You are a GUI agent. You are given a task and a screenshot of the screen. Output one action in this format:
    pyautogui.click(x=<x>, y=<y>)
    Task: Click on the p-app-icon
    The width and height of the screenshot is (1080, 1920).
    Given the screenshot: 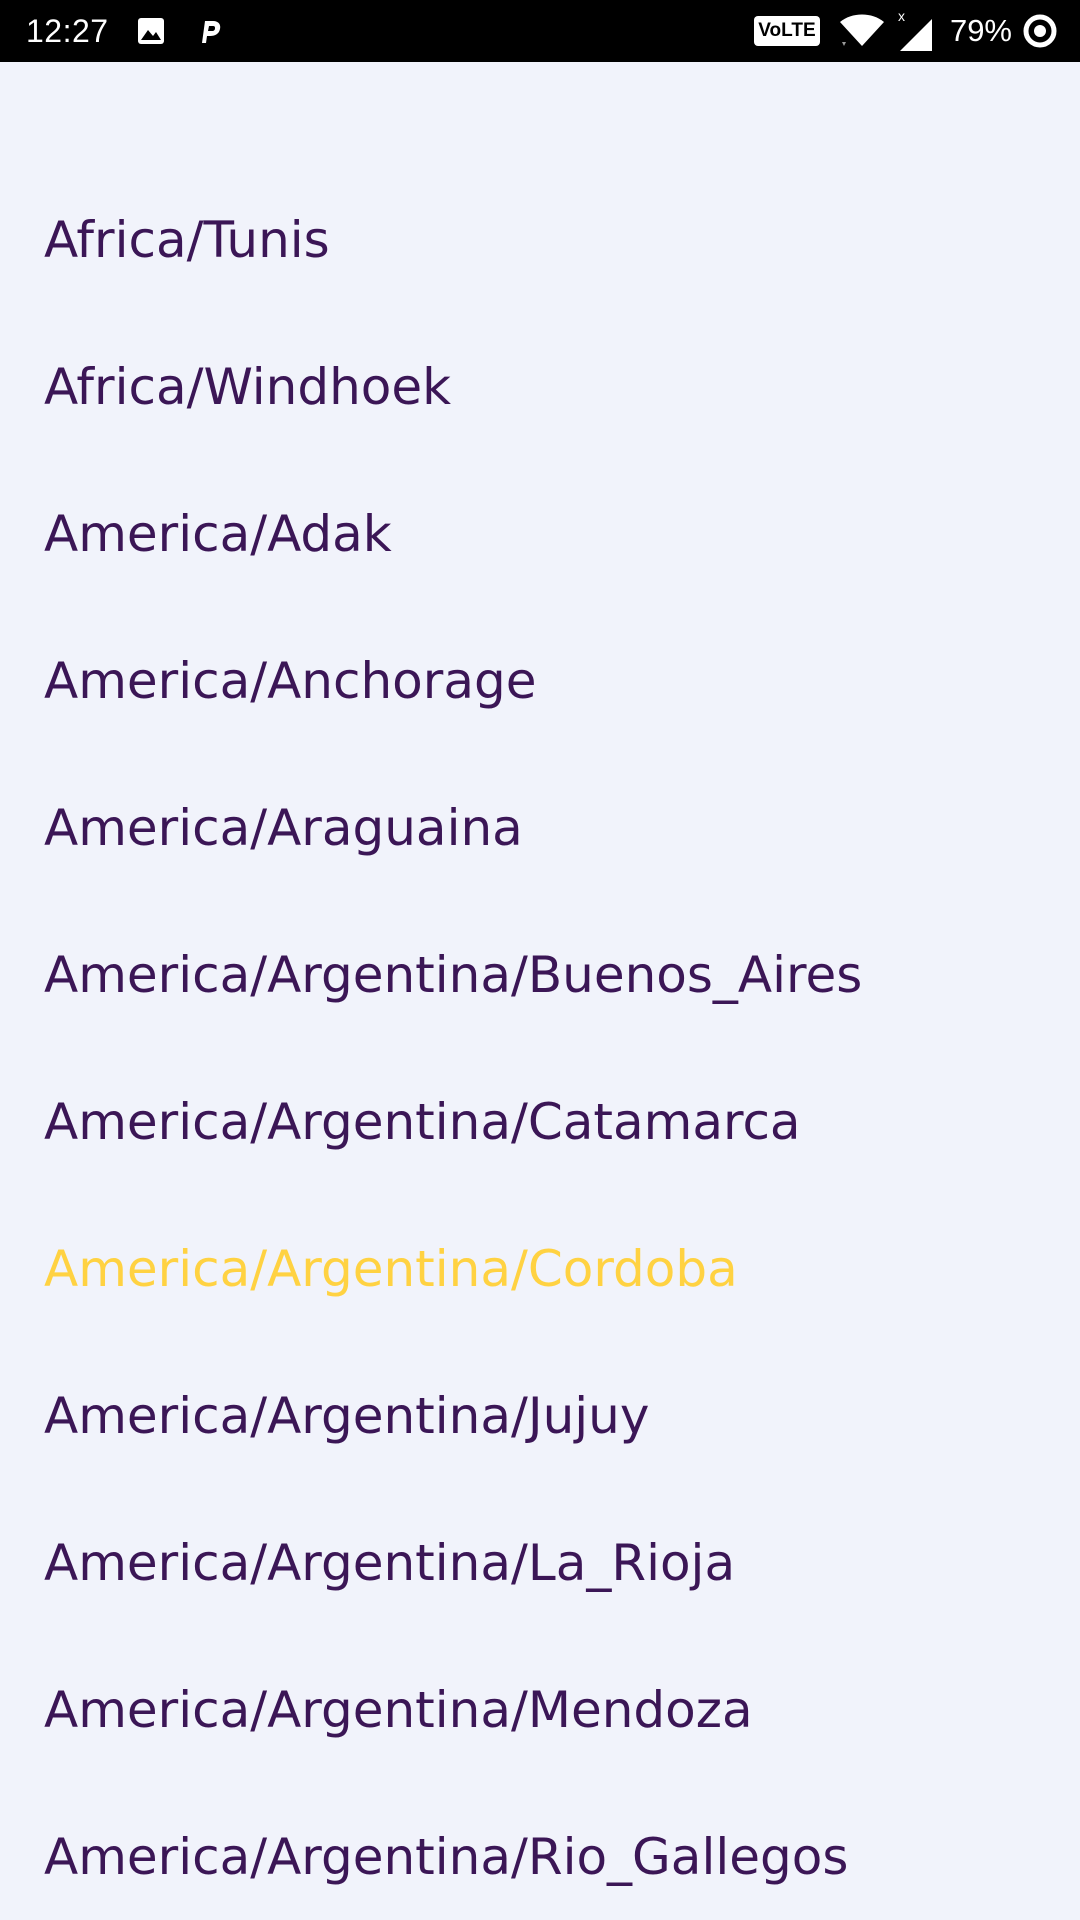 What is the action you would take?
    pyautogui.click(x=210, y=32)
    